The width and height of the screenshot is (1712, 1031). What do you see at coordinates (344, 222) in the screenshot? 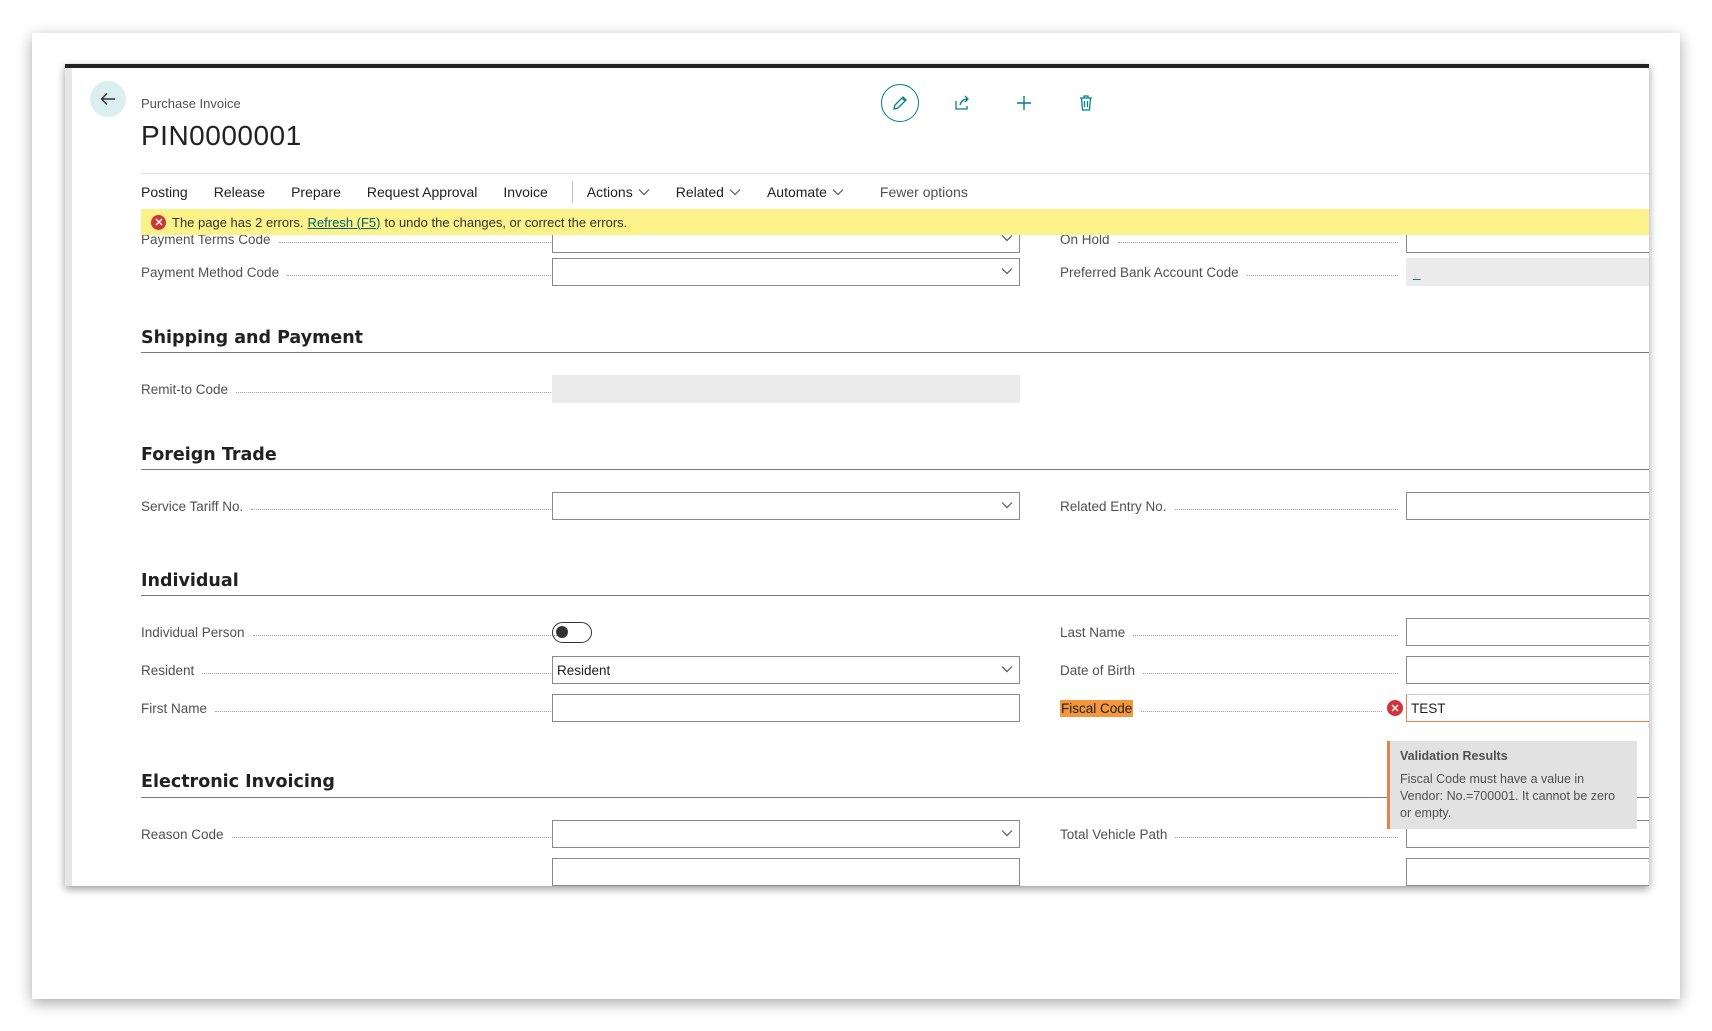
I see `refresh-link: Refresh (F5)` at bounding box center [344, 222].